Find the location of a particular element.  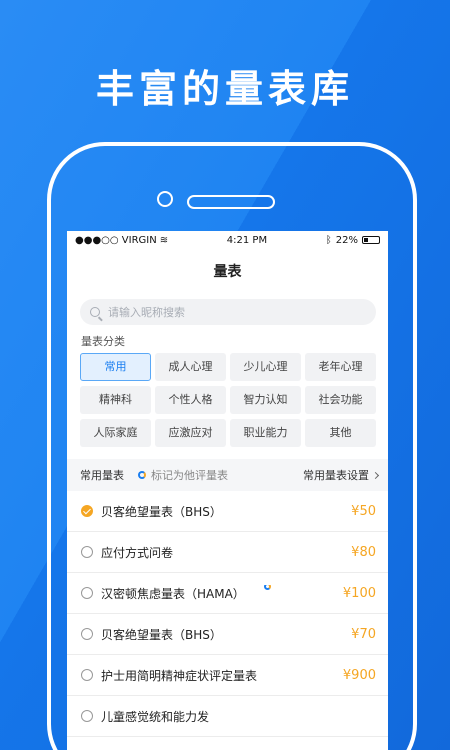

scale-row: 汉密顿焦虑量表（HAMA） ¥100 is located at coordinates (227, 593).